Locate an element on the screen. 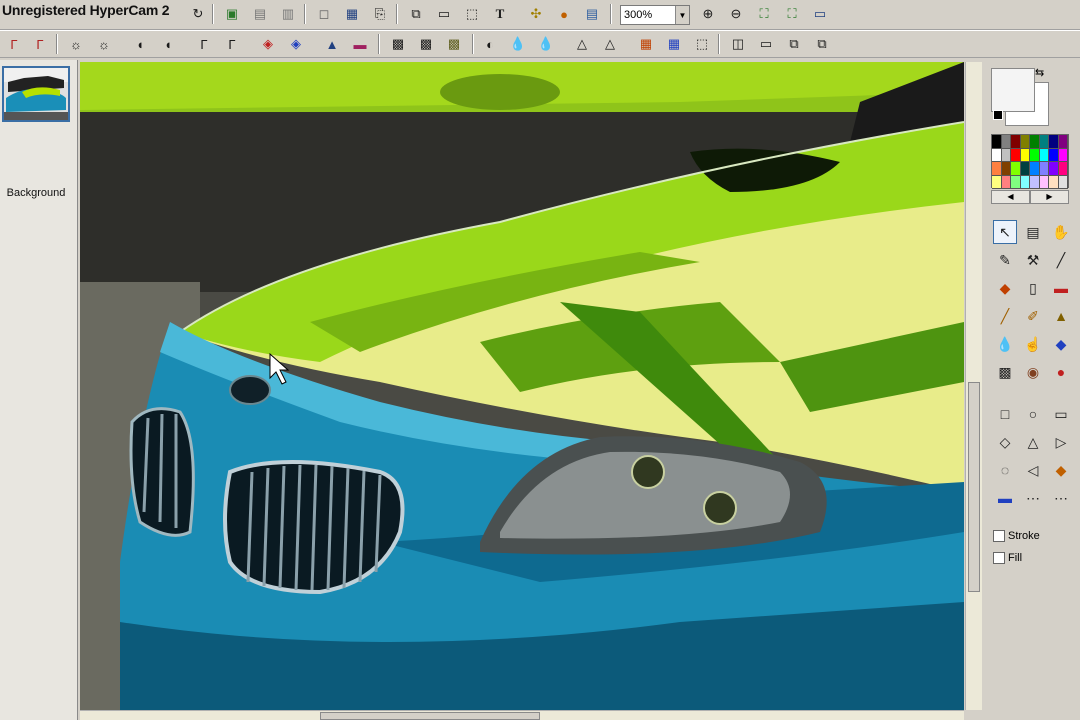 This screenshot has height=720, width=1080. stroke-checkbox is located at coordinates (999, 536).